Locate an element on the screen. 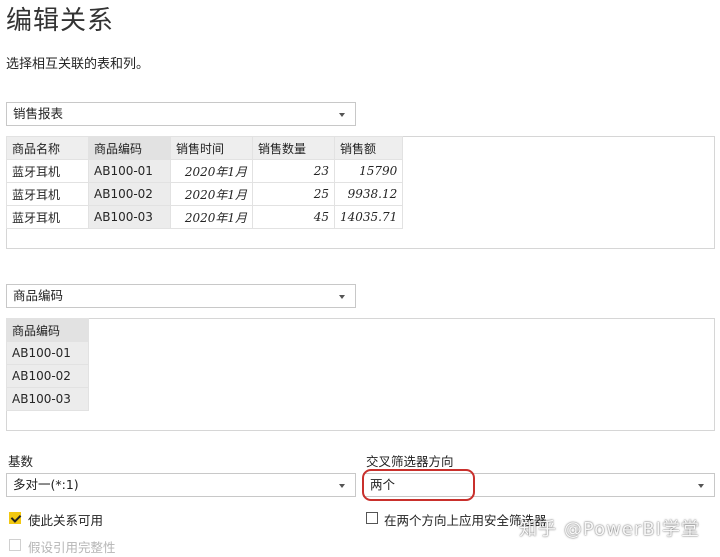  cell: 23 is located at coordinates (293, 171).